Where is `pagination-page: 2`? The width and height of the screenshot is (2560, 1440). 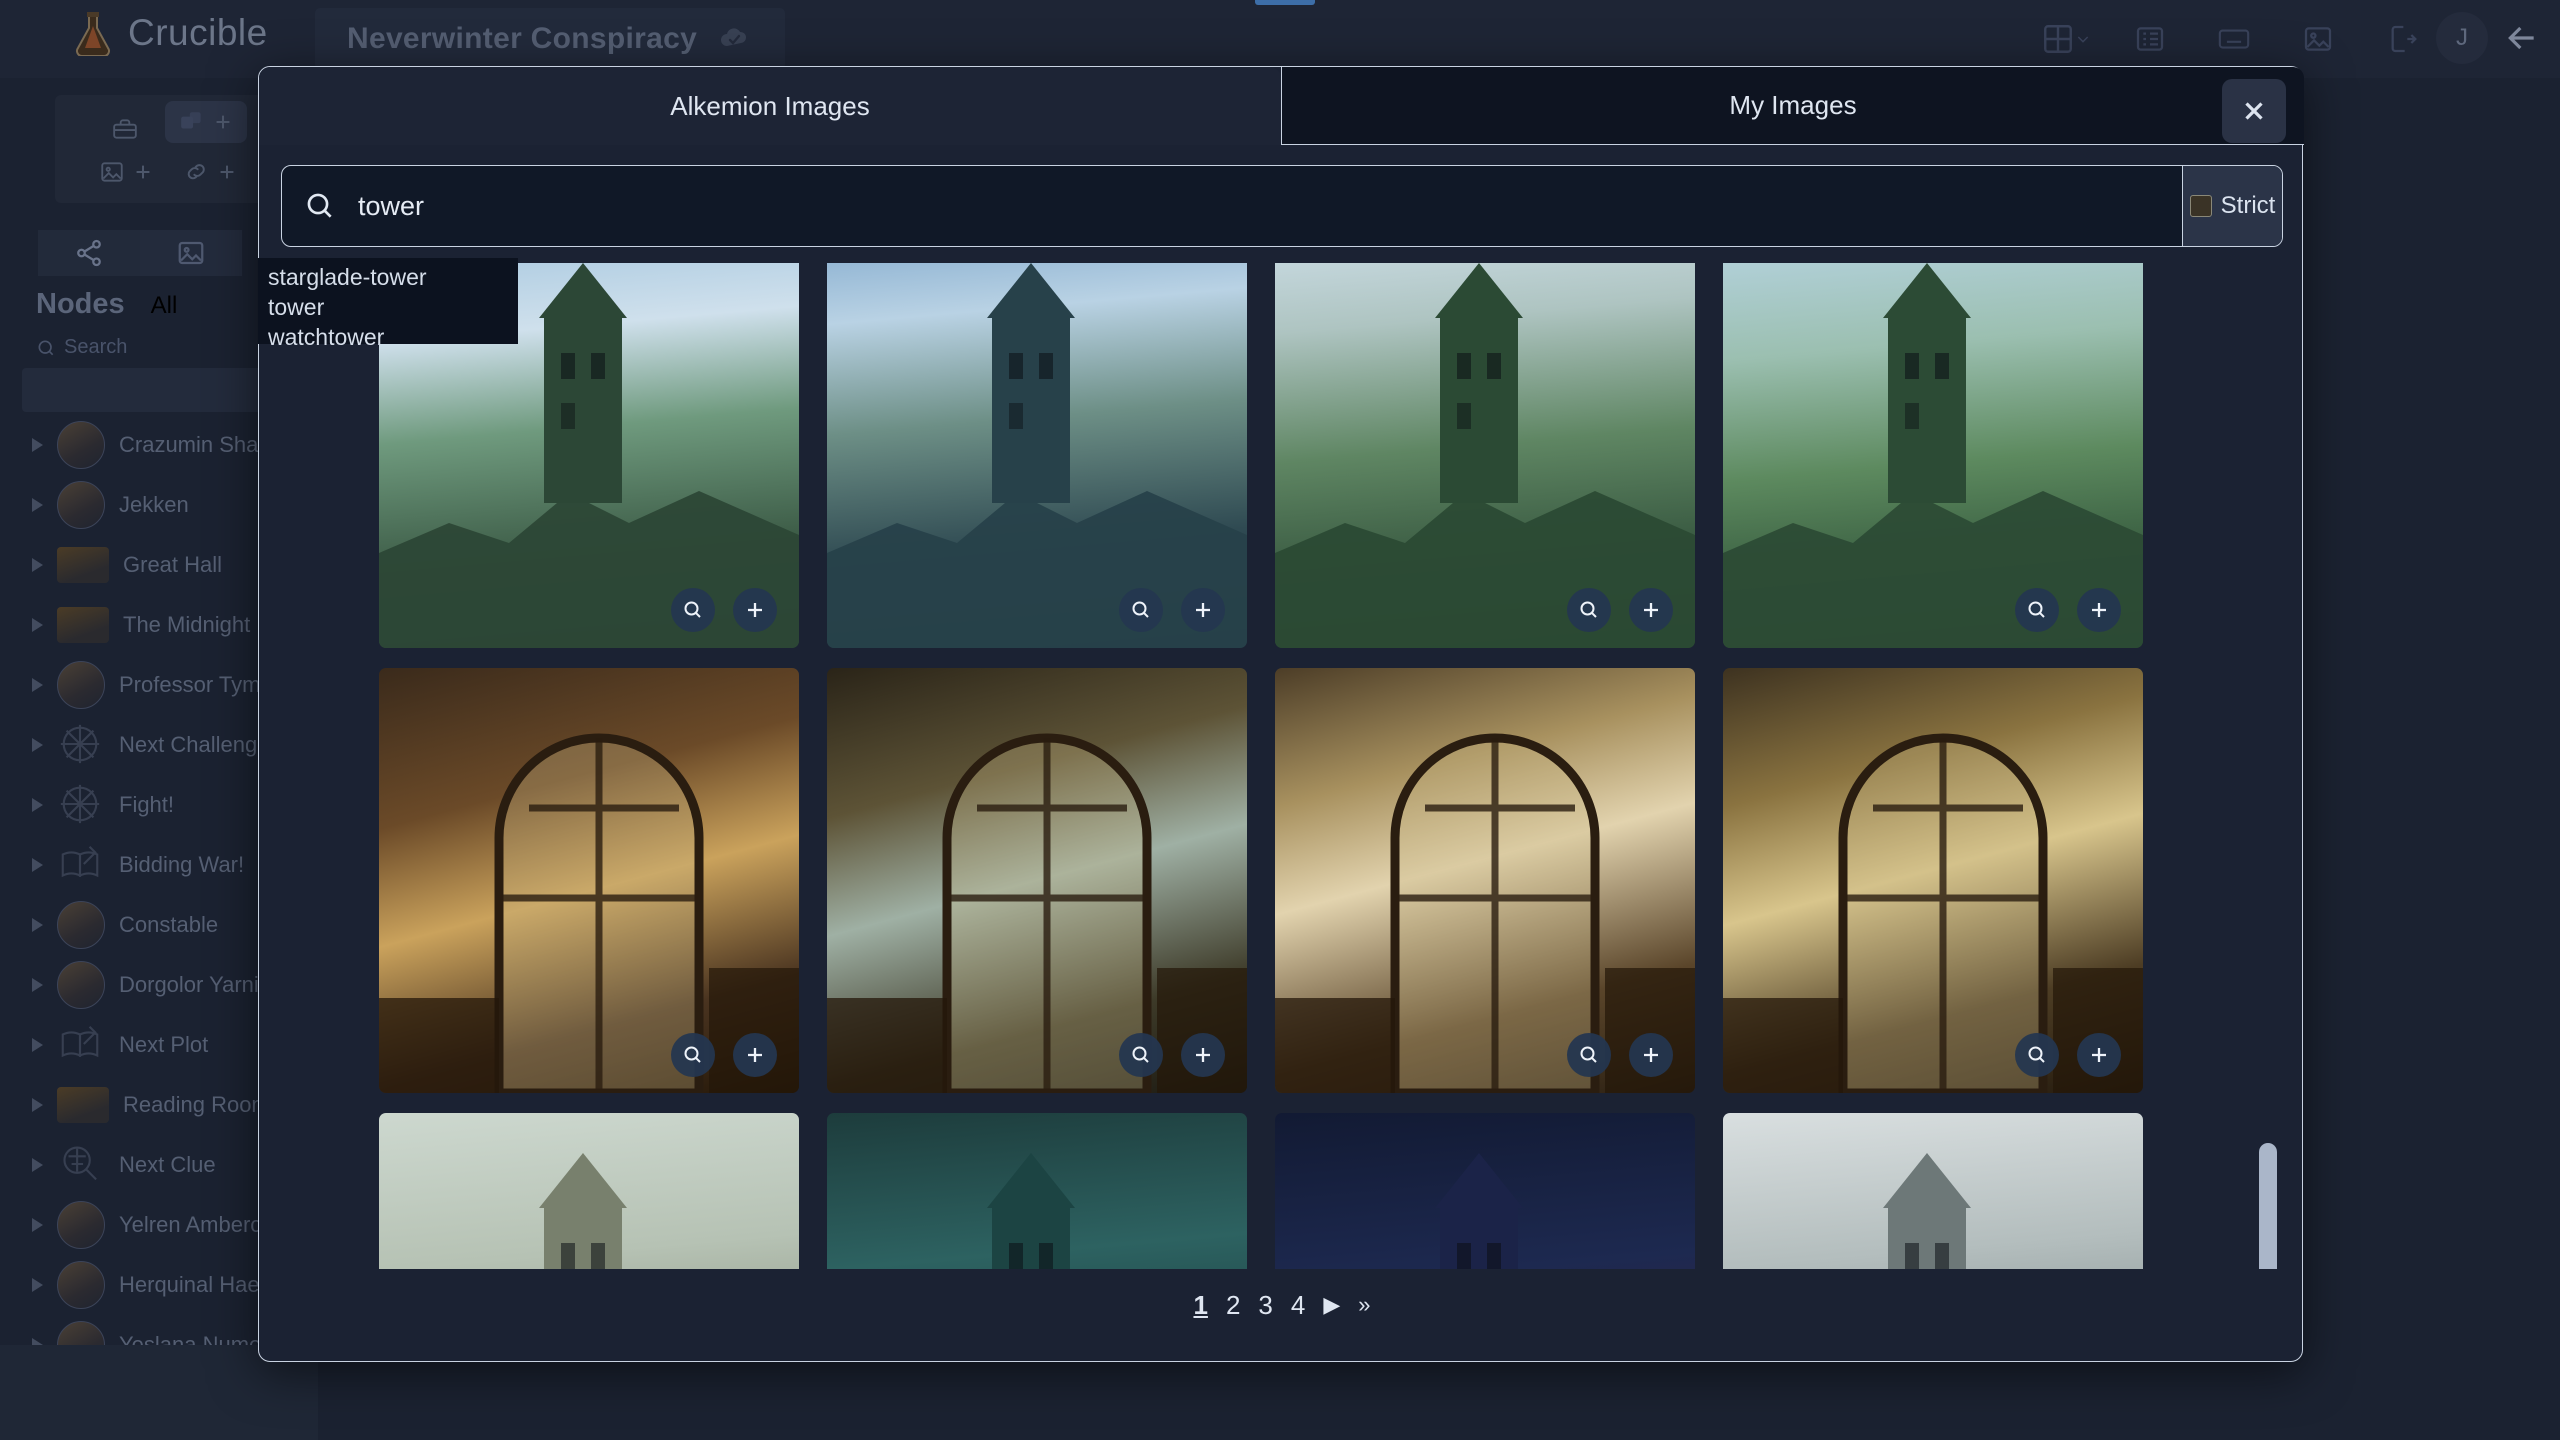 pagination-page: 2 is located at coordinates (1233, 1305).